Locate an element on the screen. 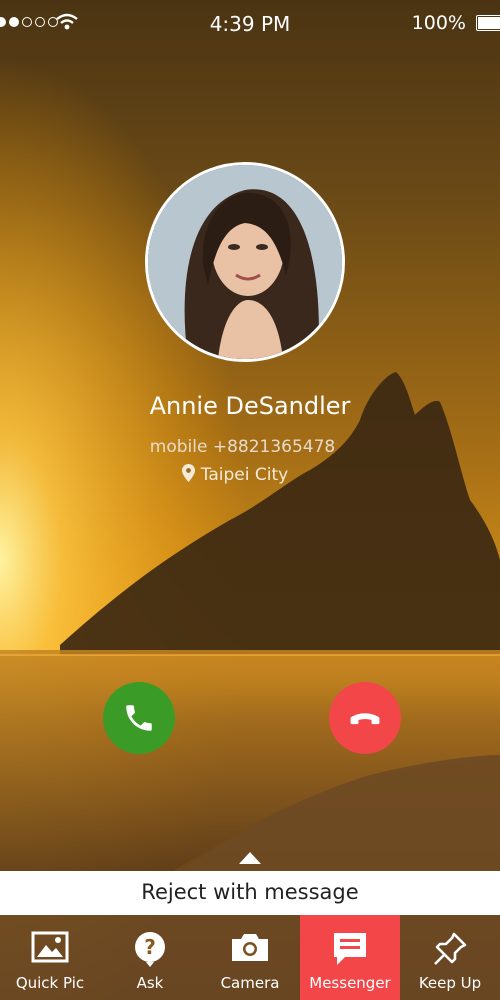 This screenshot has height=1000, width=500. keep-up-label: Keep Up is located at coordinates (450, 983).